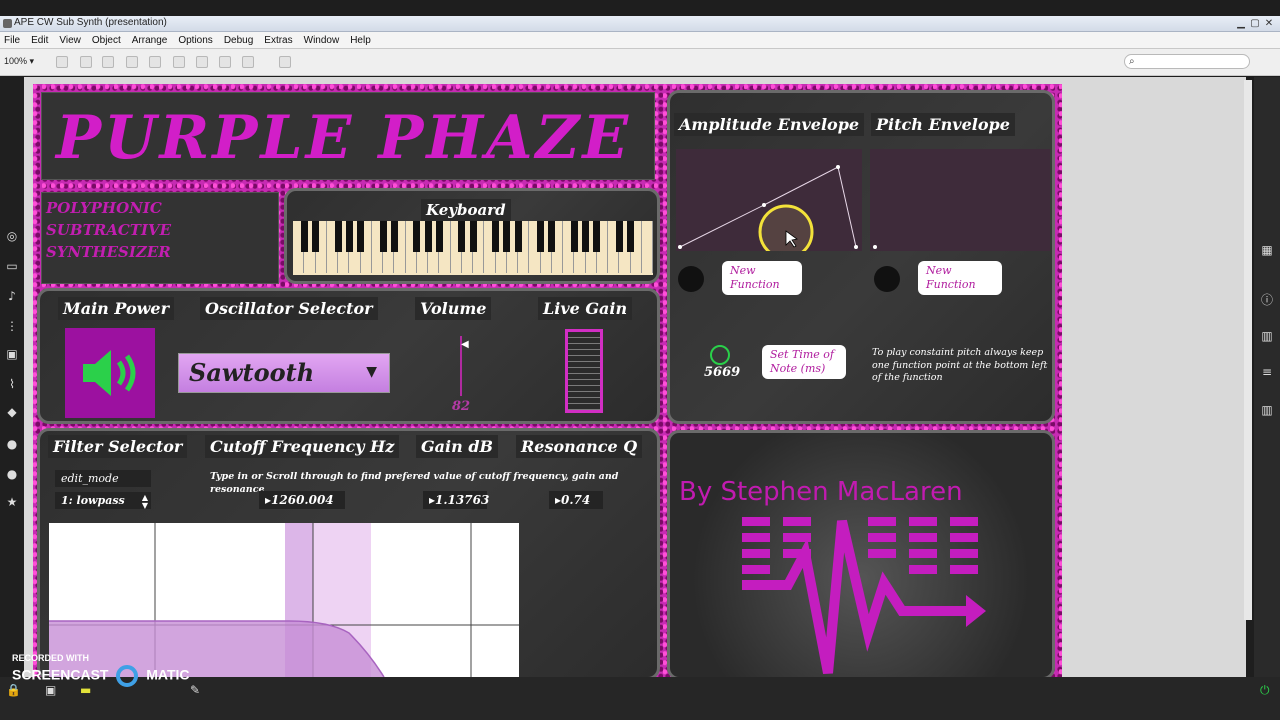 This screenshot has width=1280, height=720. What do you see at coordinates (1267, 372) in the screenshot?
I see `list-icon: ≡` at bounding box center [1267, 372].